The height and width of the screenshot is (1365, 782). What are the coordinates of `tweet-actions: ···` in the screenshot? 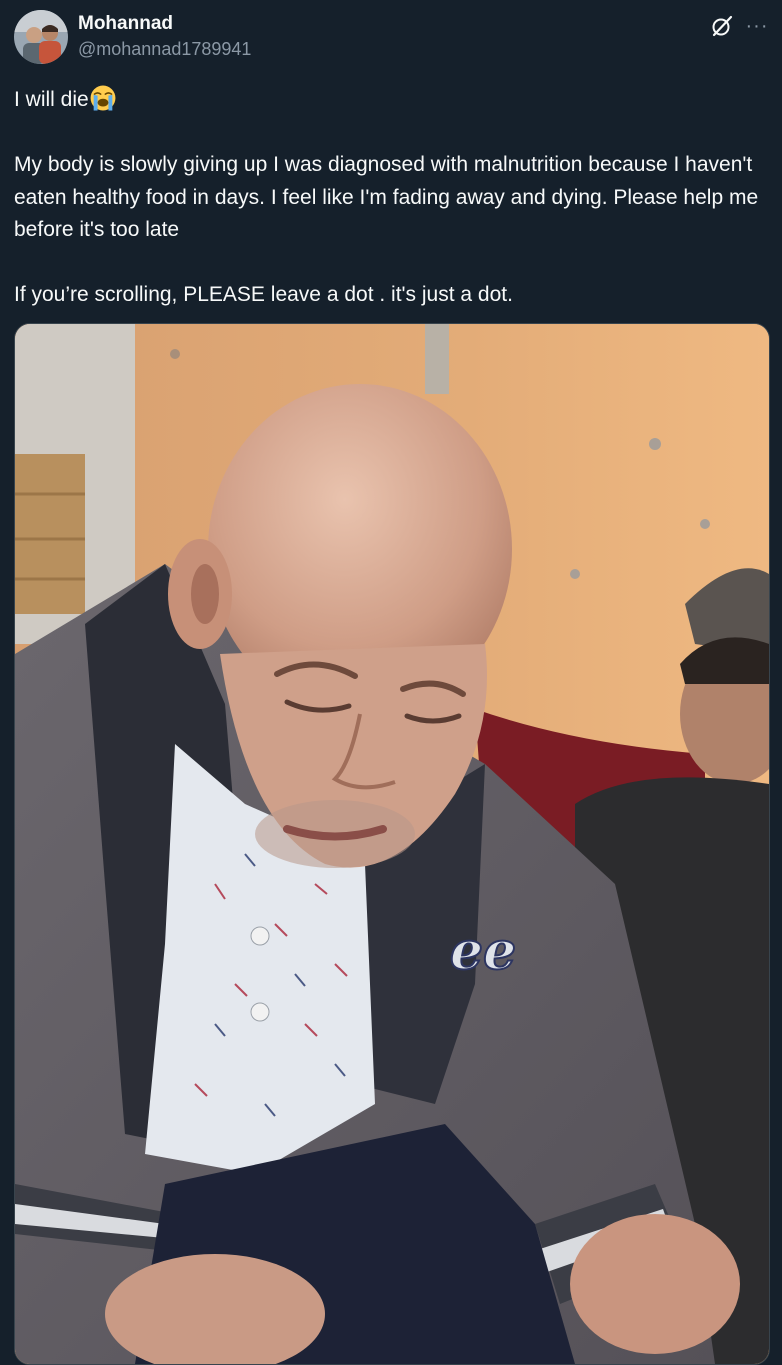 It's located at (739, 26).